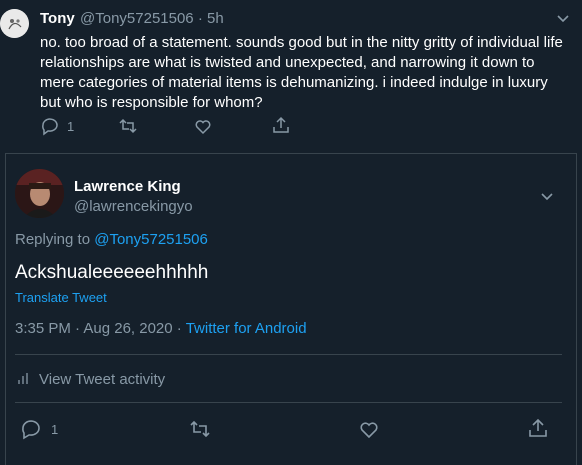  I want to click on translate-tweet-link: Translate Tweet, so click(61, 297).